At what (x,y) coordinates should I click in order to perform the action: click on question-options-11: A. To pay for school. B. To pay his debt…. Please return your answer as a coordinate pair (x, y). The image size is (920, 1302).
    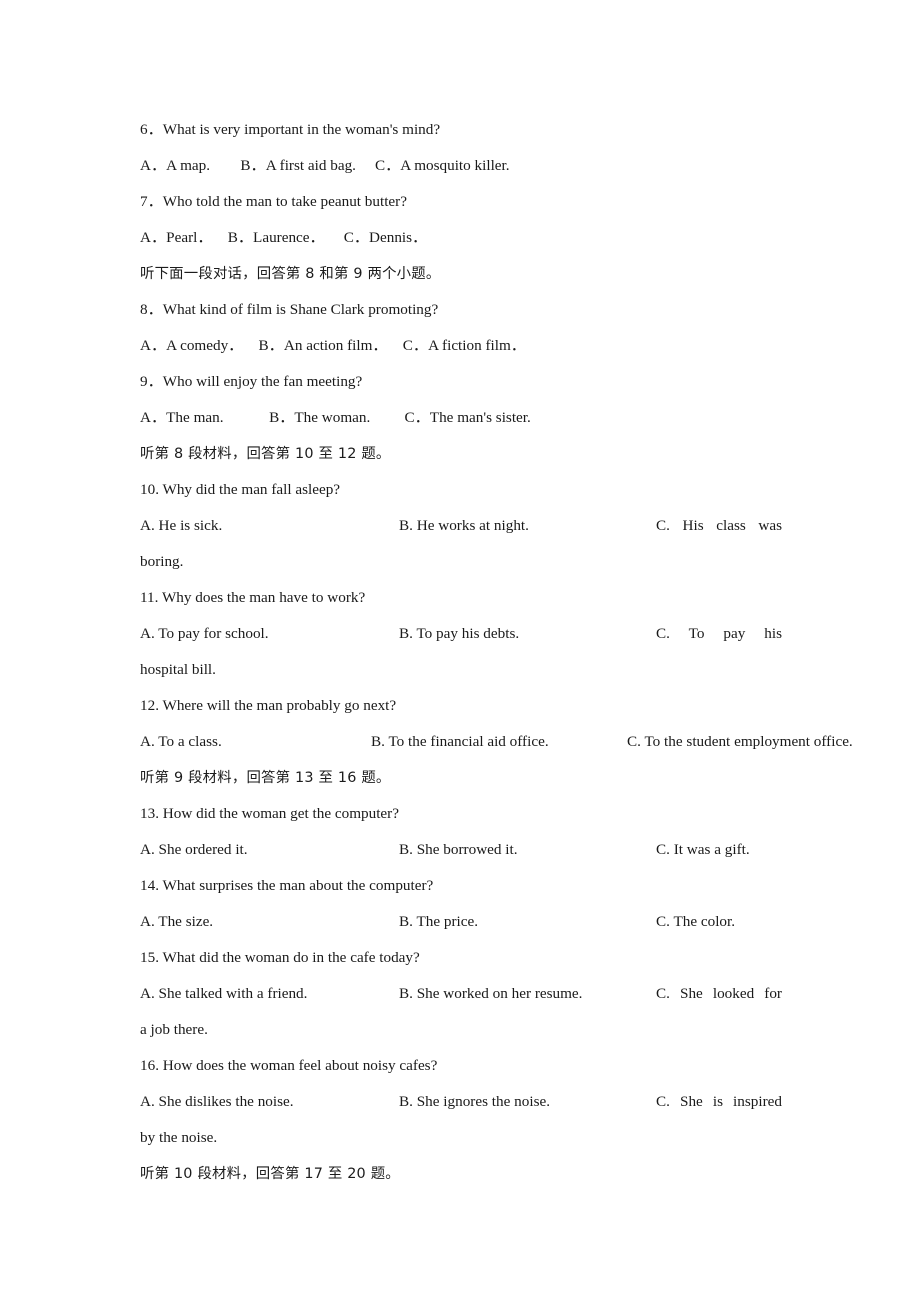
    Looking at the image, I should click on (461, 634).